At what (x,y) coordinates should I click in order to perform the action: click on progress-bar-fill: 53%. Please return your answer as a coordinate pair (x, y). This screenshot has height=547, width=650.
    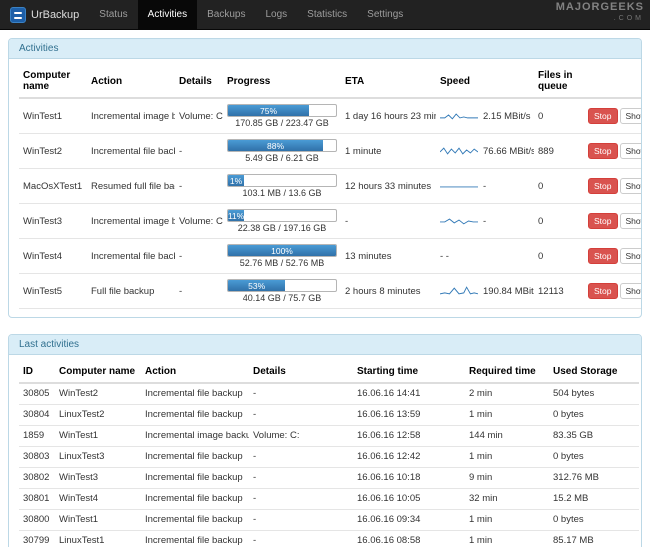
    Looking at the image, I should click on (257, 285).